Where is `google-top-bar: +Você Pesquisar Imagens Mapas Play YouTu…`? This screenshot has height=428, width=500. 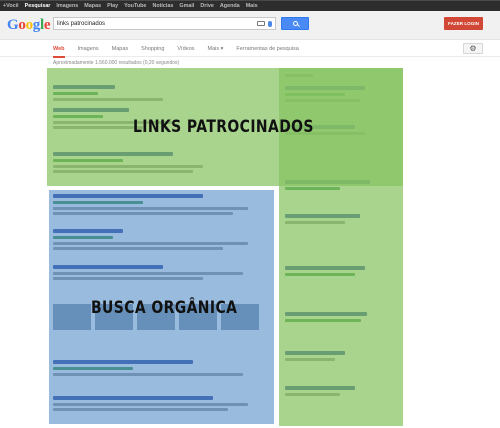
google-top-bar: +Você Pesquisar Imagens Mapas Play YouTu… is located at coordinates (250, 5).